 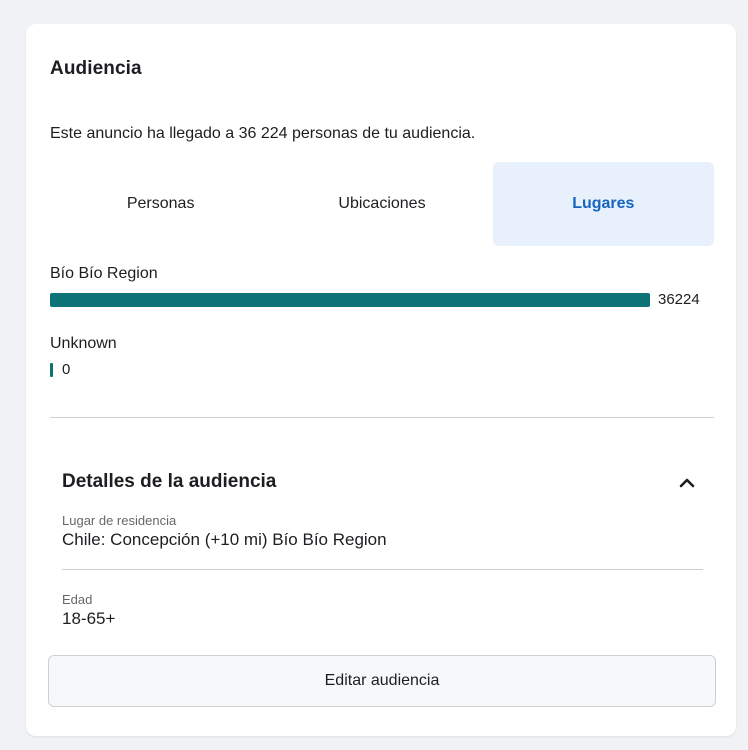 I want to click on place-value: 0, so click(x=66, y=369).